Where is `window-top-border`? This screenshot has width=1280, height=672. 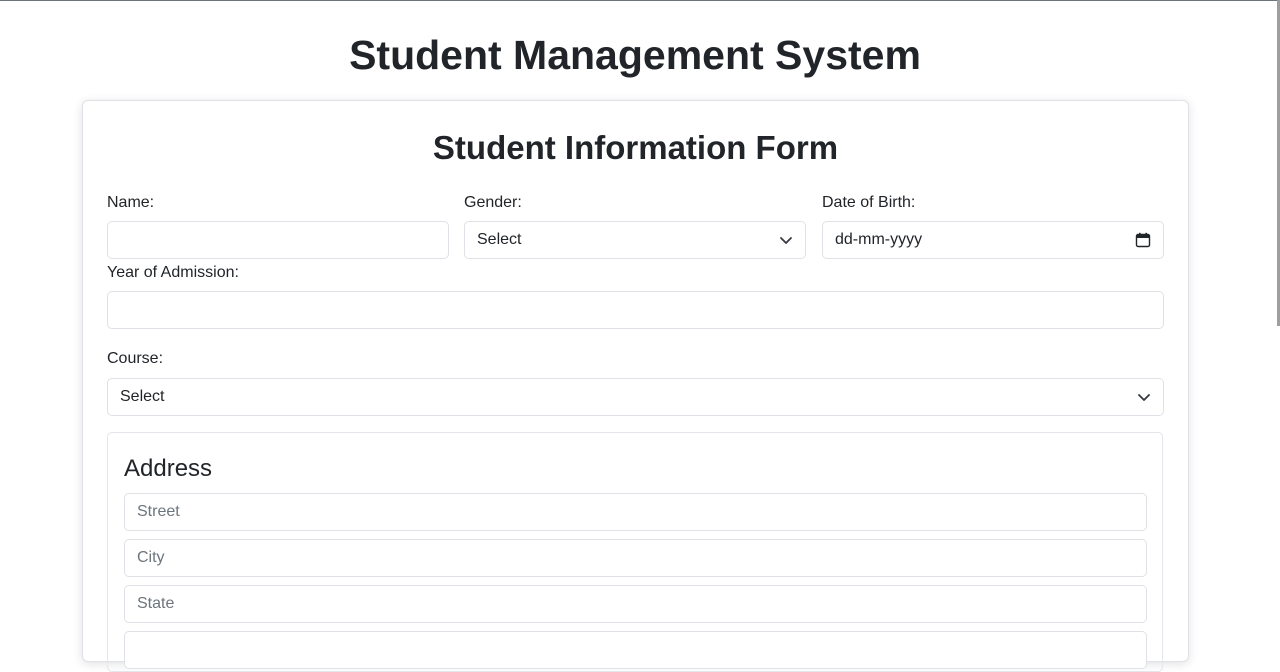
window-top-border is located at coordinates (640, 0).